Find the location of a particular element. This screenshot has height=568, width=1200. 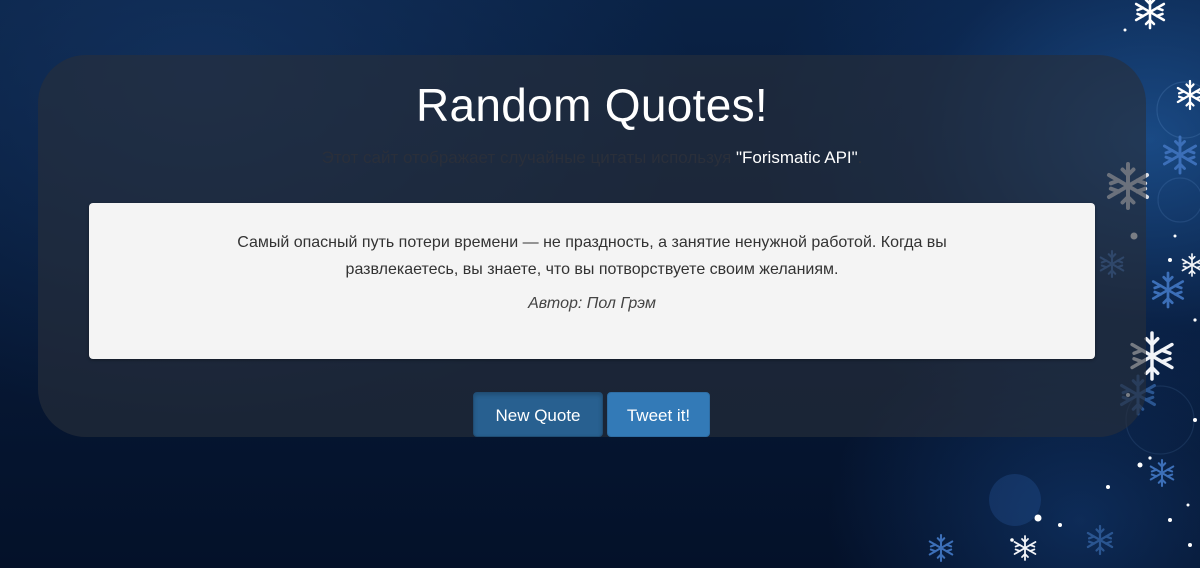

forismatic-api-link: "Forismatic API" is located at coordinates (797, 157).